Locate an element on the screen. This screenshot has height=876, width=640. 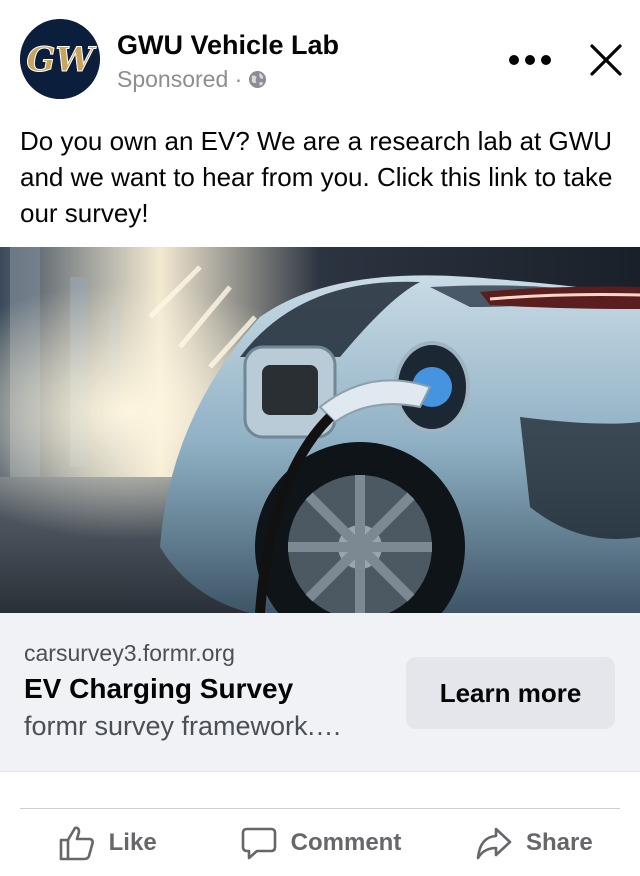
avatar: GW is located at coordinates (60, 59).